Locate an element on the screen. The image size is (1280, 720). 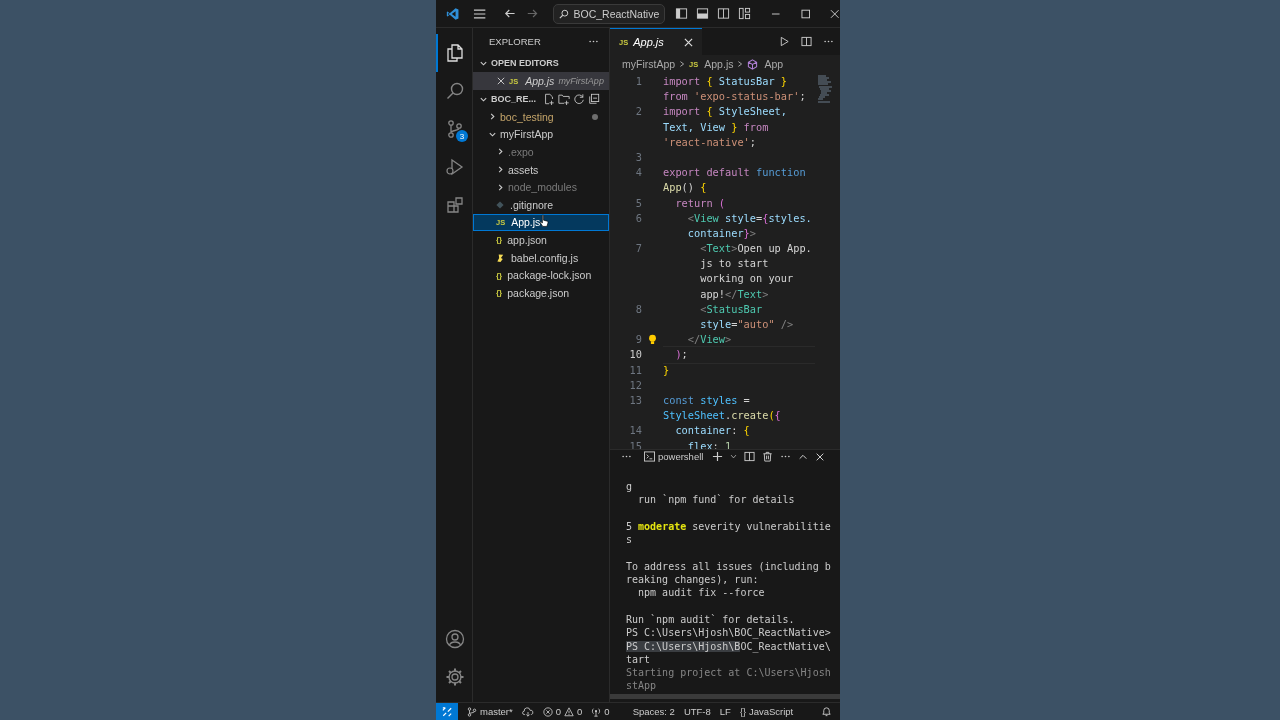
code-line: js to start is located at coordinates (734, 264).